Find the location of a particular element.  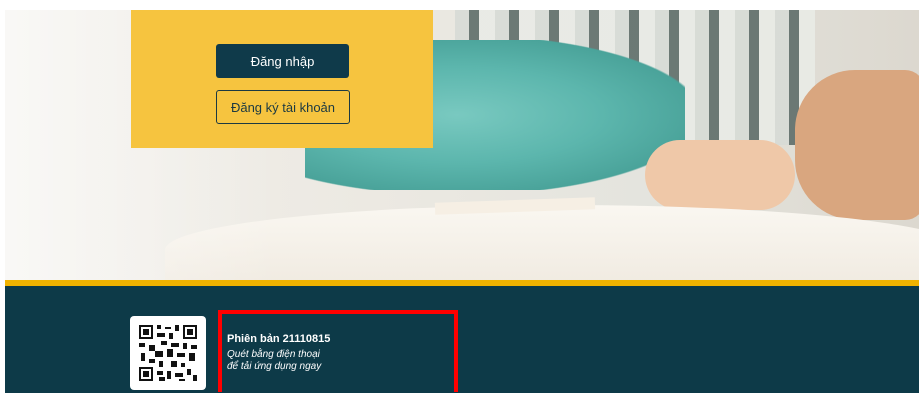

login-panel: Đăng nhập Đăng ký tài khoản is located at coordinates (282, 79).